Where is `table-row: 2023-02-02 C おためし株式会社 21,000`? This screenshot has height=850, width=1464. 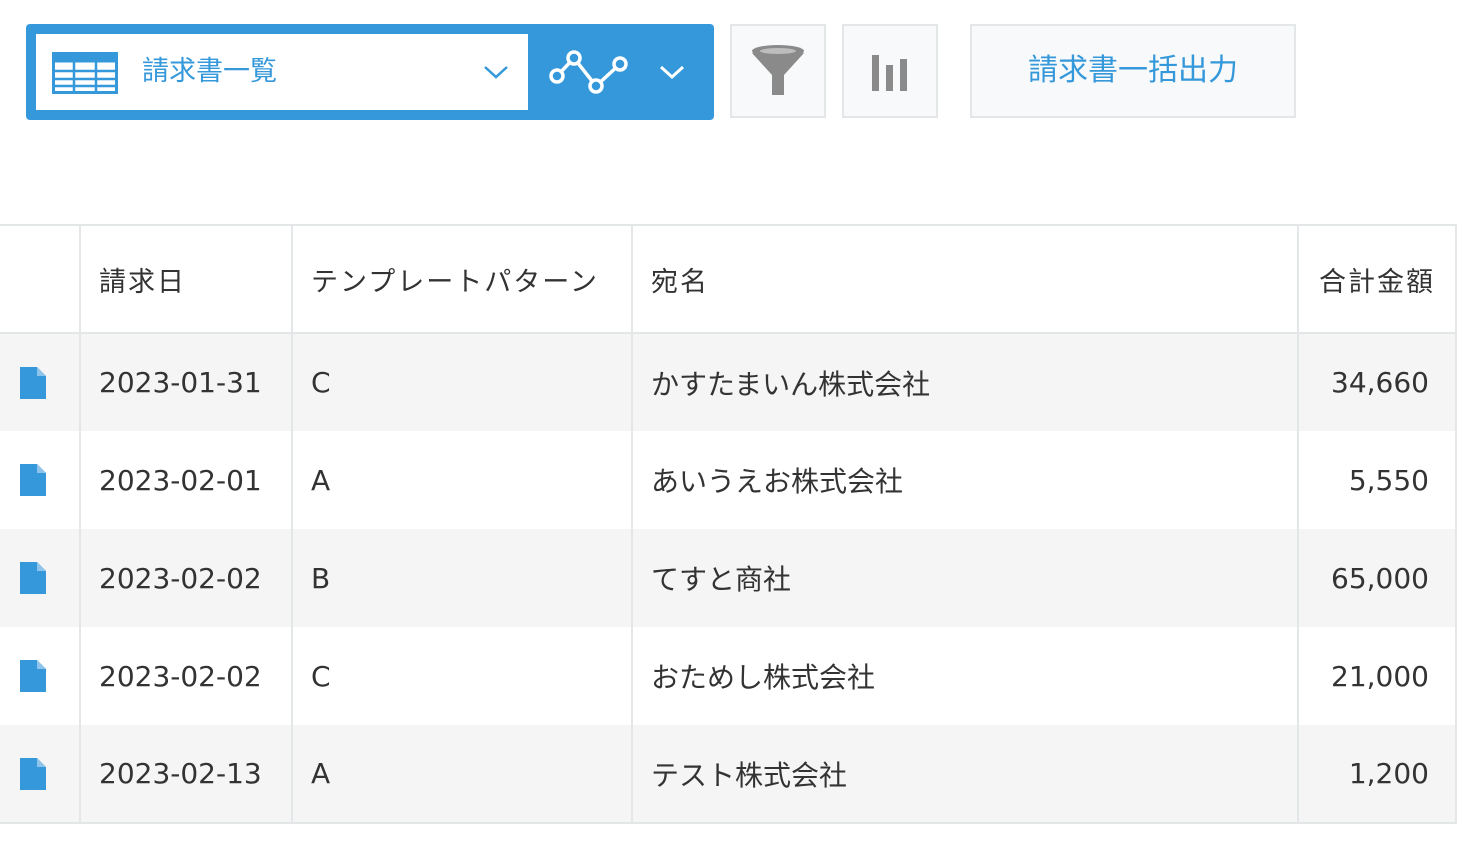 table-row: 2023-02-02 C おためし株式会社 21,000 is located at coordinates (728, 676).